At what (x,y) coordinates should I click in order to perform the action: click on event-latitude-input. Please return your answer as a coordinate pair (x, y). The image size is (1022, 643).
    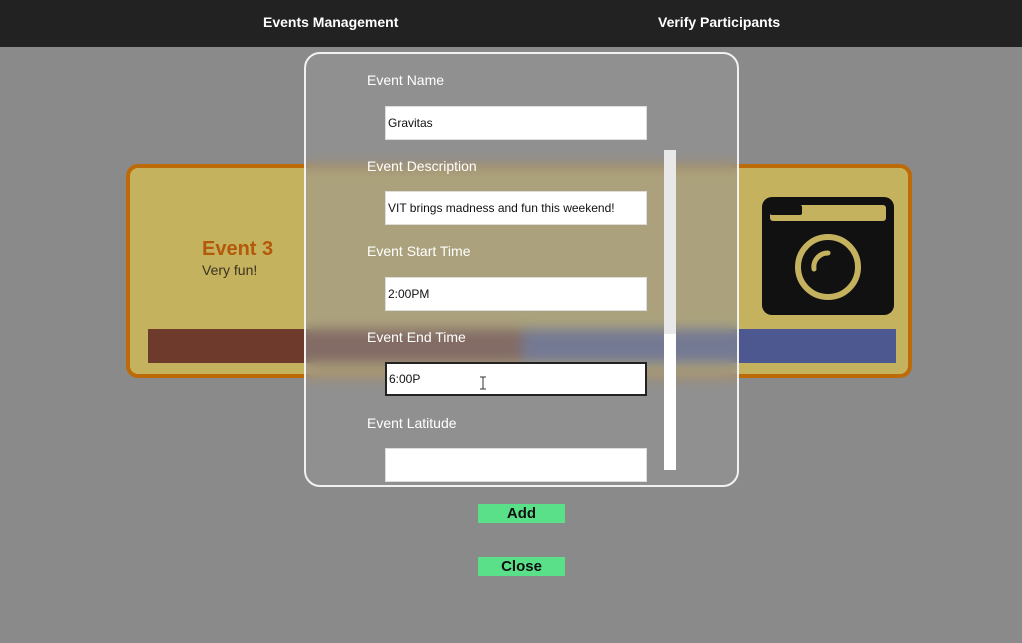
    Looking at the image, I should click on (516, 465).